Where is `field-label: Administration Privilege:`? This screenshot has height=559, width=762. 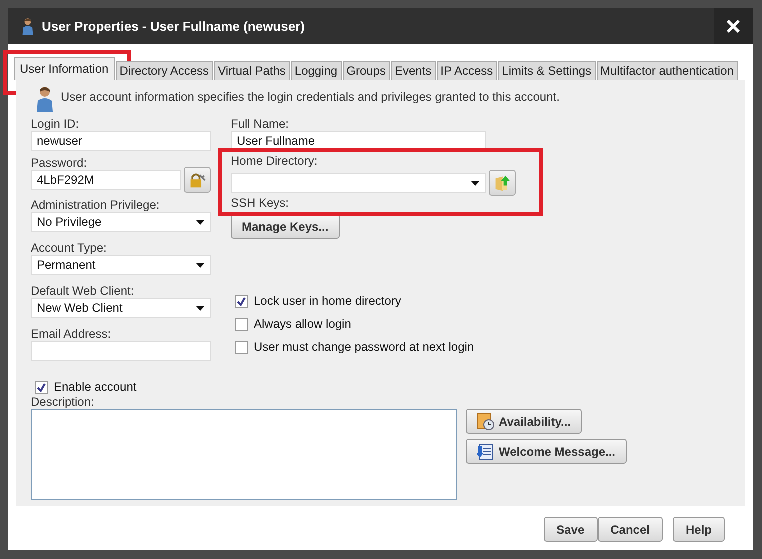 field-label: Administration Privilege: is located at coordinates (96, 205).